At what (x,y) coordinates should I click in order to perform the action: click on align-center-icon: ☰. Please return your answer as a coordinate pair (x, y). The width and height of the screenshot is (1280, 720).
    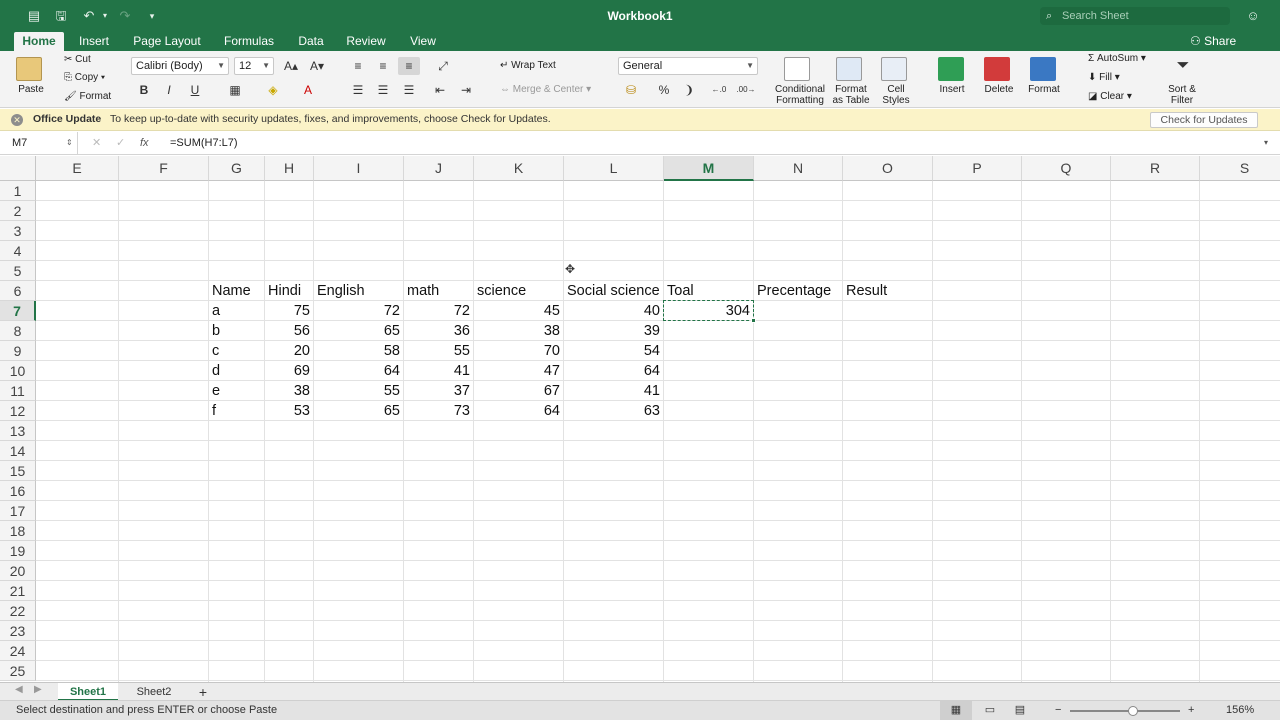
    Looking at the image, I should click on (383, 90).